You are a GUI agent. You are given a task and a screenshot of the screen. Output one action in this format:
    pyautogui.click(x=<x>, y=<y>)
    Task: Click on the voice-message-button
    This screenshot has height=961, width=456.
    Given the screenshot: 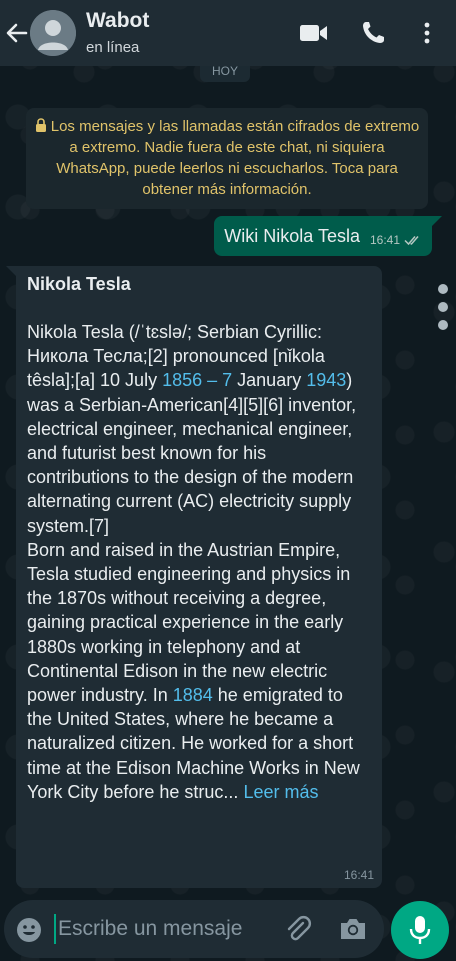 What is the action you would take?
    pyautogui.click(x=420, y=930)
    